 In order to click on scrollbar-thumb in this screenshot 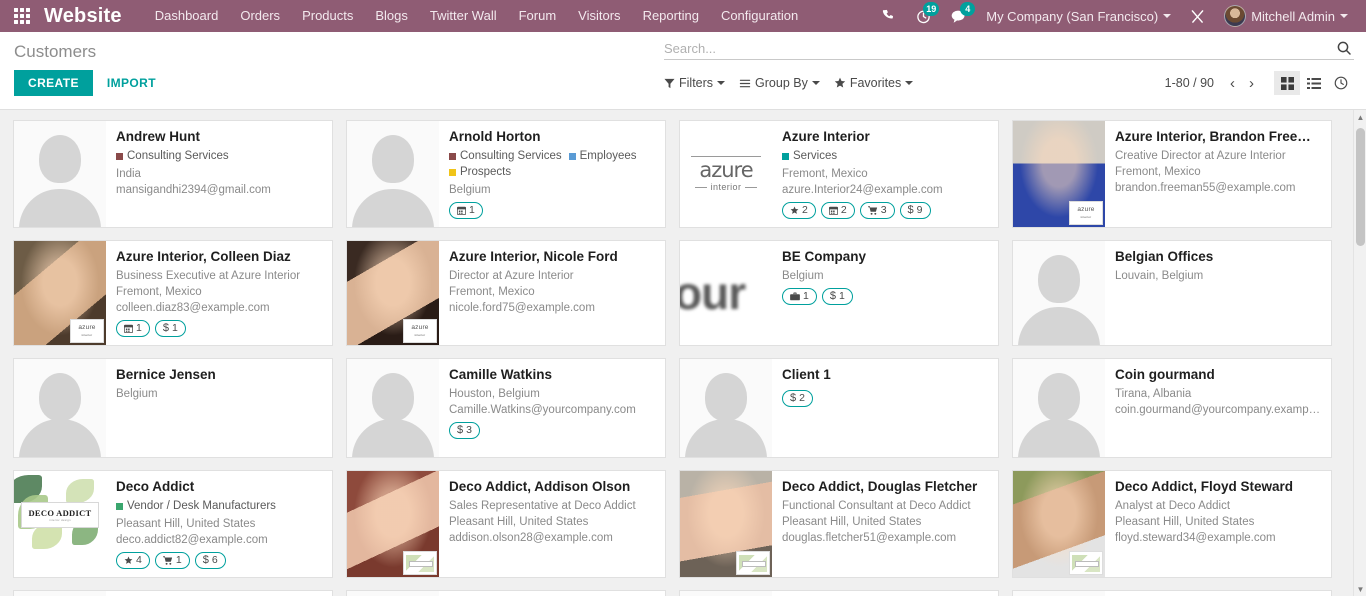, I will do `click(1360, 187)`.